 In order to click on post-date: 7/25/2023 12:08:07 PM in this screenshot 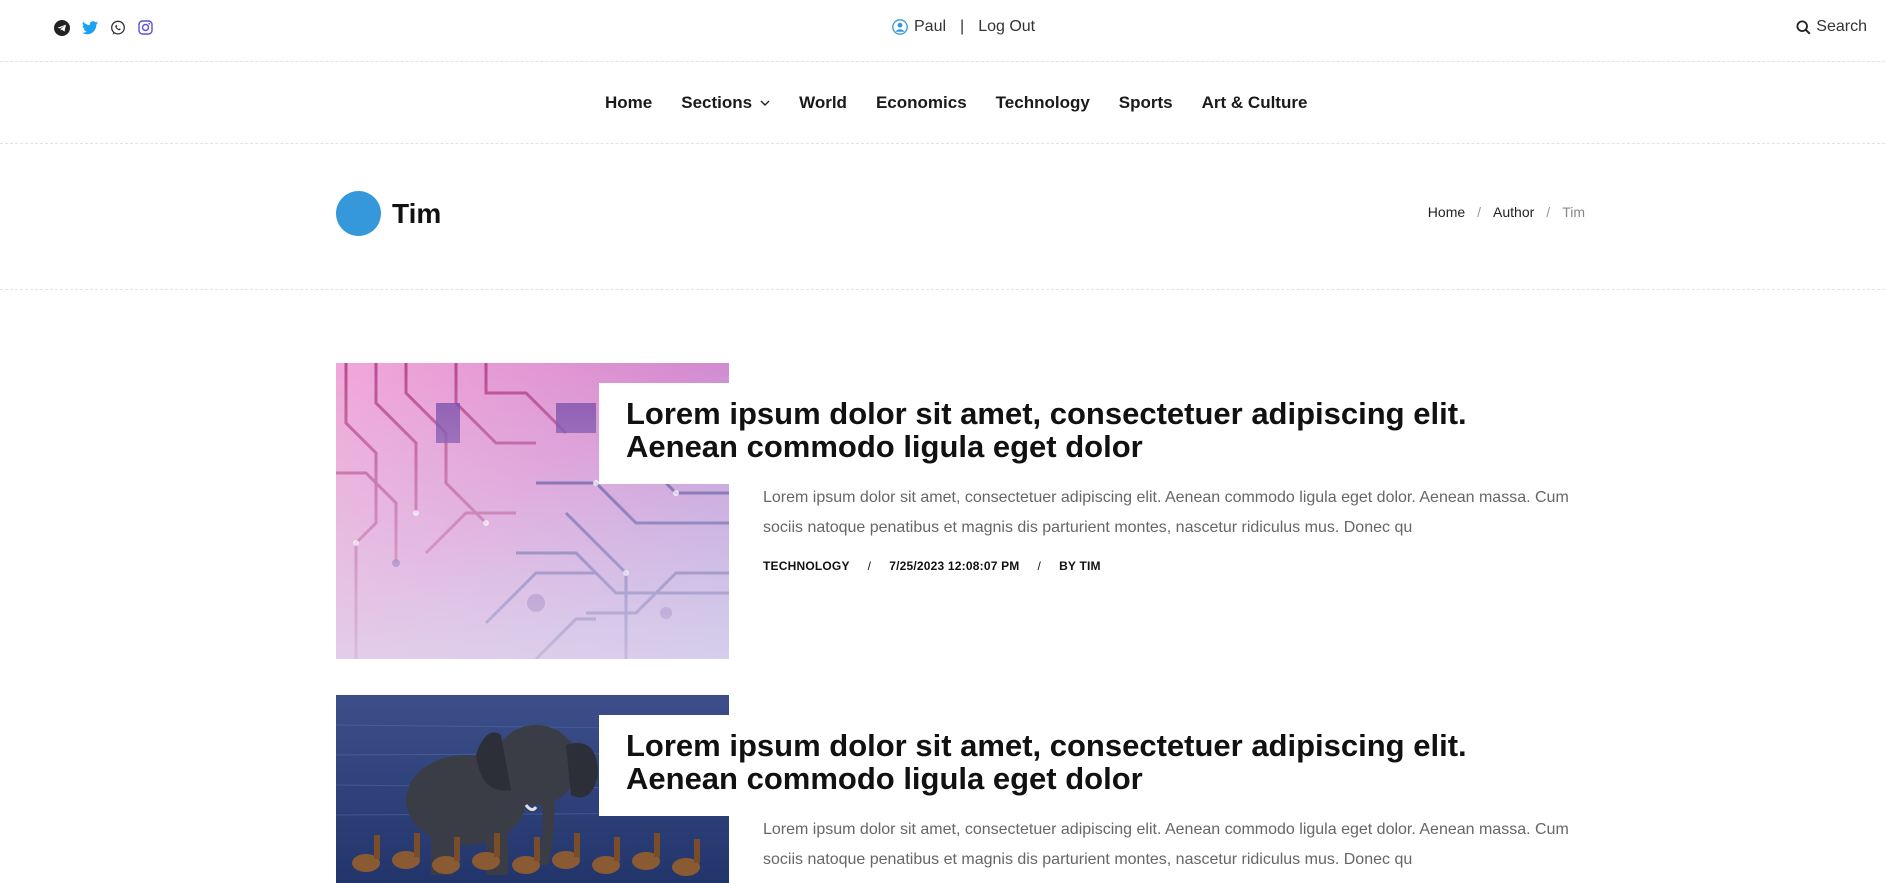, I will do `click(954, 566)`.